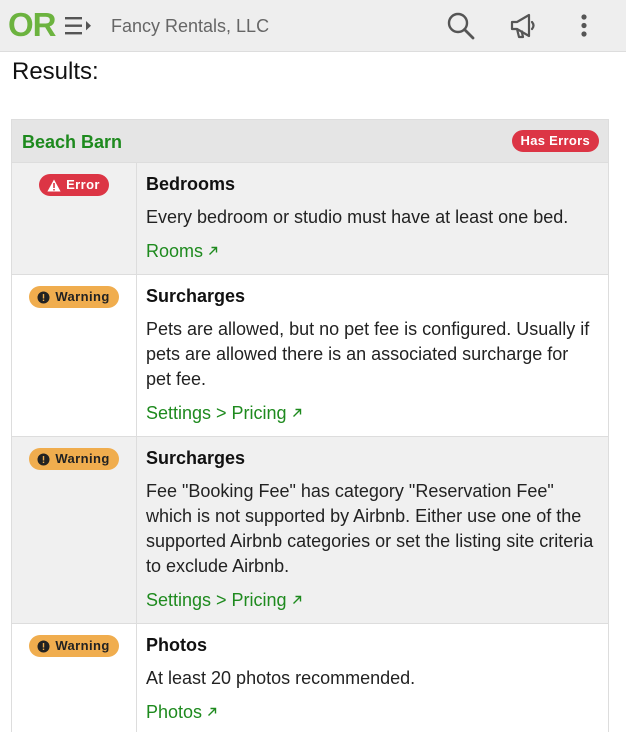 This screenshot has width=626, height=732. I want to click on company-name: Fancy Rentals, LLC, so click(190, 26).